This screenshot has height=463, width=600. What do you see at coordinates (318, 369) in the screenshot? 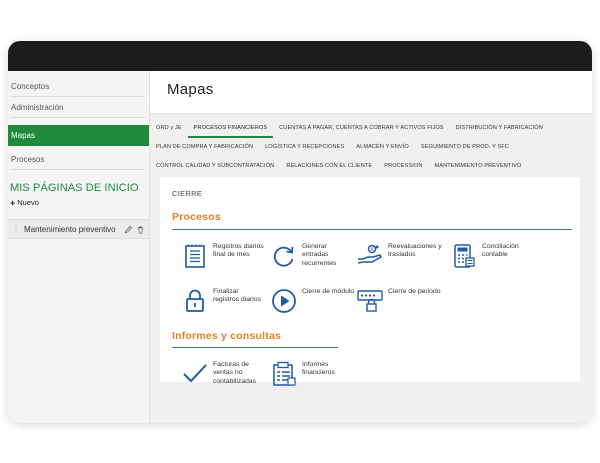
I see `report-label: Informes financieros` at bounding box center [318, 369].